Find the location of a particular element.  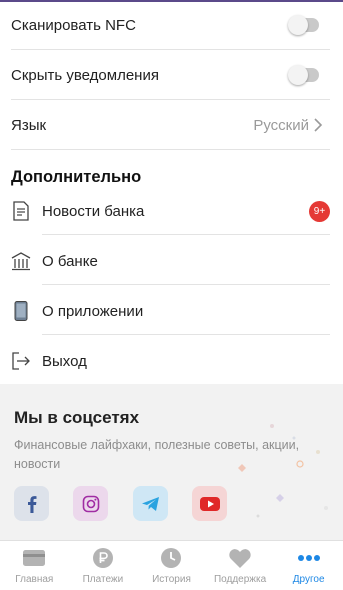

logout-label: Выход is located at coordinates (64, 361).